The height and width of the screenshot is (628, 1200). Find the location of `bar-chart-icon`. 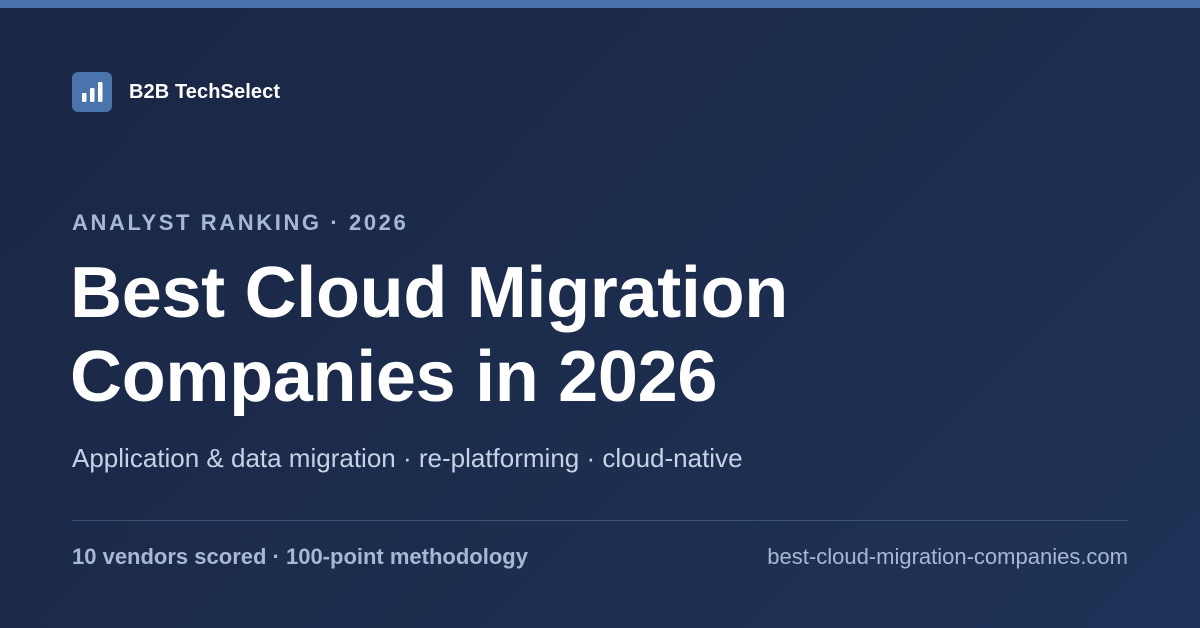

bar-chart-icon is located at coordinates (92, 92).